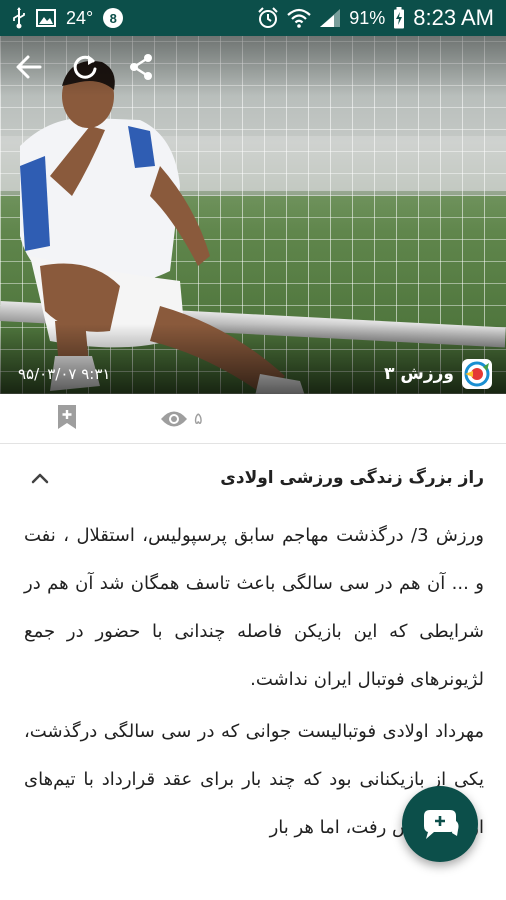 The width and height of the screenshot is (506, 900). Describe the element at coordinates (419, 374) in the screenshot. I see `source-name: ورزش ۳` at that location.